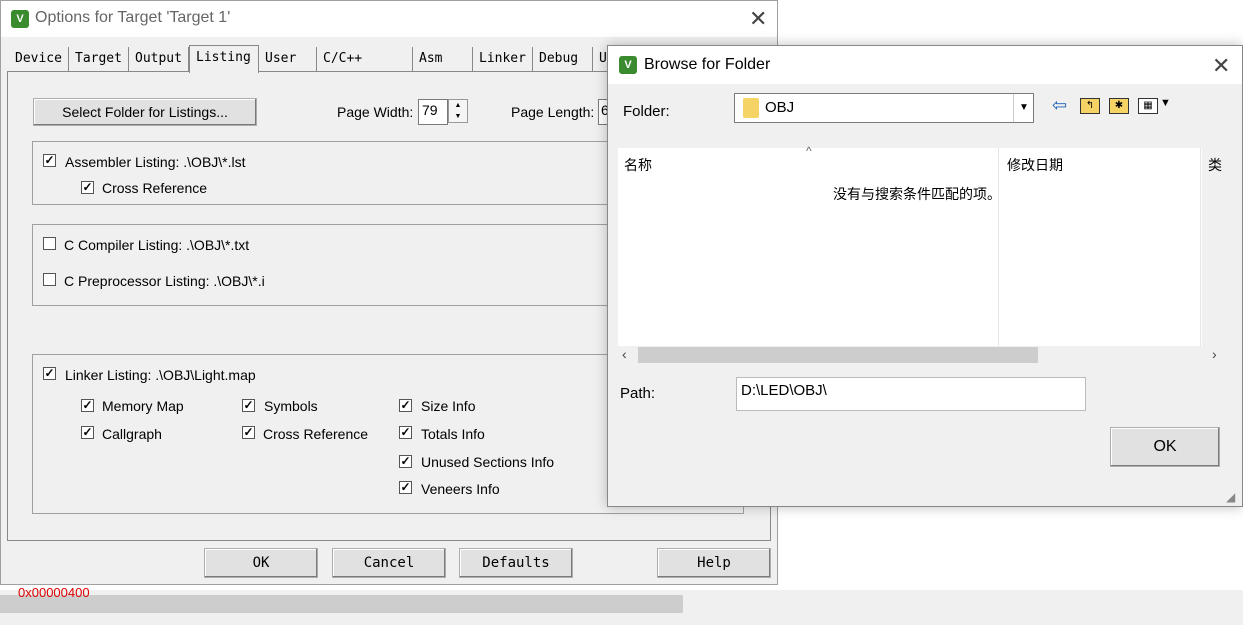 The height and width of the screenshot is (625, 1243). I want to click on veneers-info-label: Veneers Info, so click(460, 489).